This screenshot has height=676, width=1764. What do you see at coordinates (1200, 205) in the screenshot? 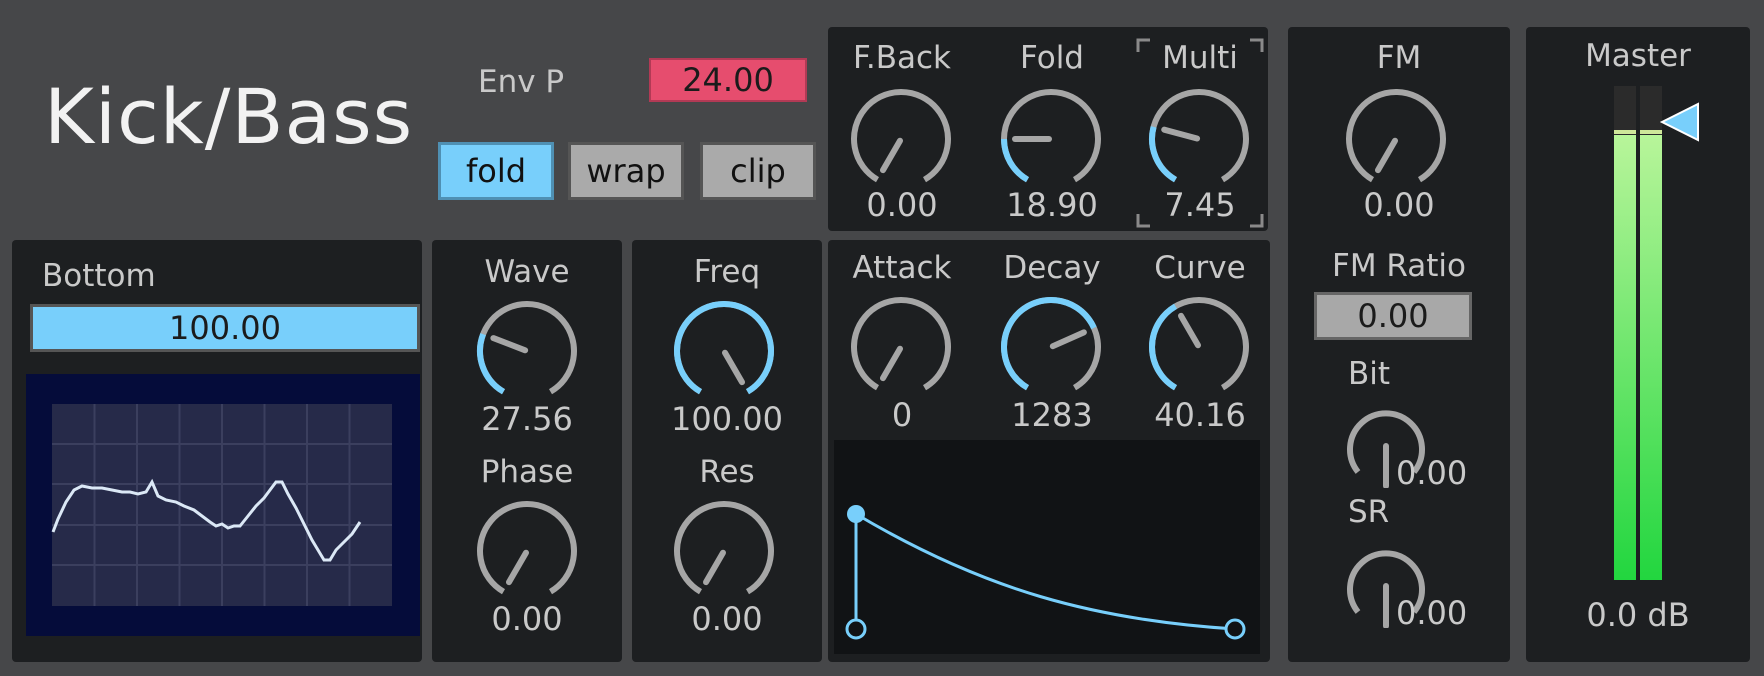
I see `multi-value: 7.45` at bounding box center [1200, 205].